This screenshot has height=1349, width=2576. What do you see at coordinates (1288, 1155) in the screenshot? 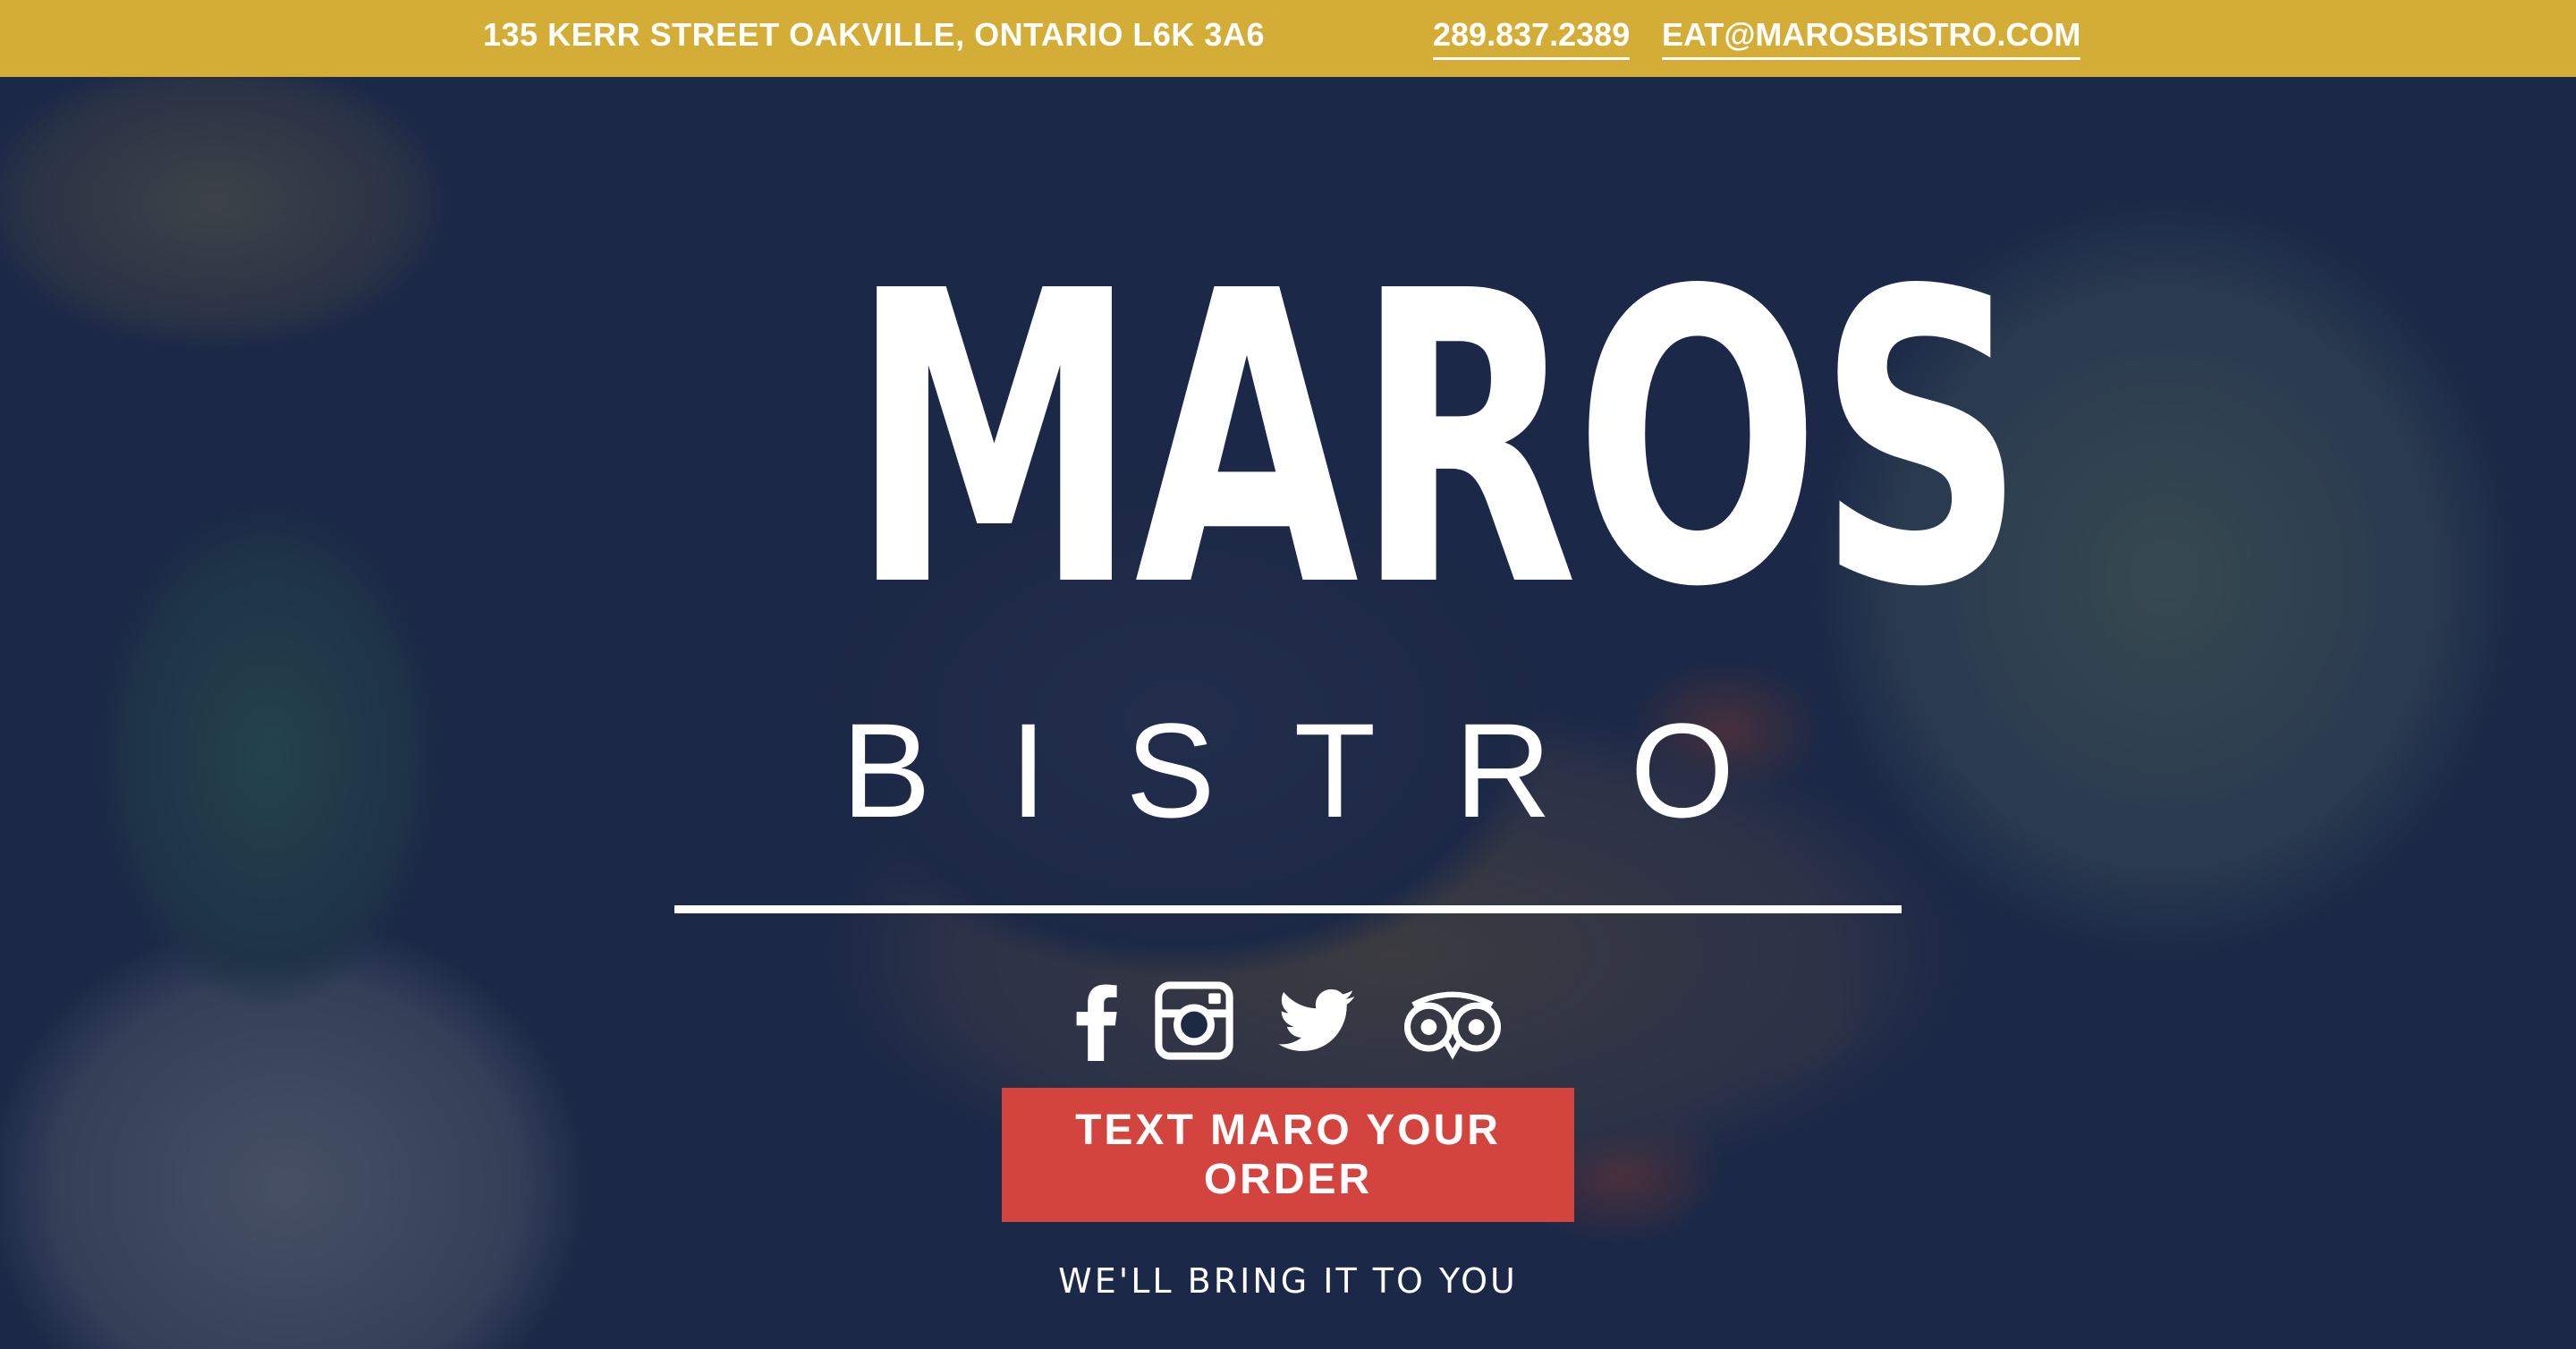
I see `text-order-button: TEXT MARO YOUR ORDER` at bounding box center [1288, 1155].